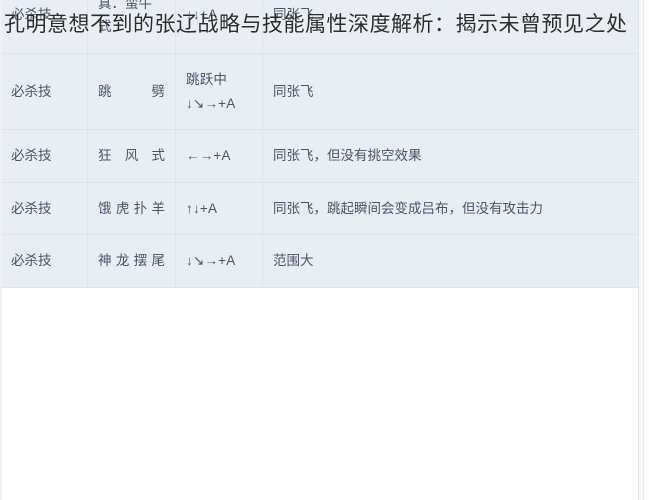 Image resolution: width=649 pixels, height=500 pixels. Describe the element at coordinates (219, 261) in the screenshot. I see `cell-command: ↓↘→+A` at that location.